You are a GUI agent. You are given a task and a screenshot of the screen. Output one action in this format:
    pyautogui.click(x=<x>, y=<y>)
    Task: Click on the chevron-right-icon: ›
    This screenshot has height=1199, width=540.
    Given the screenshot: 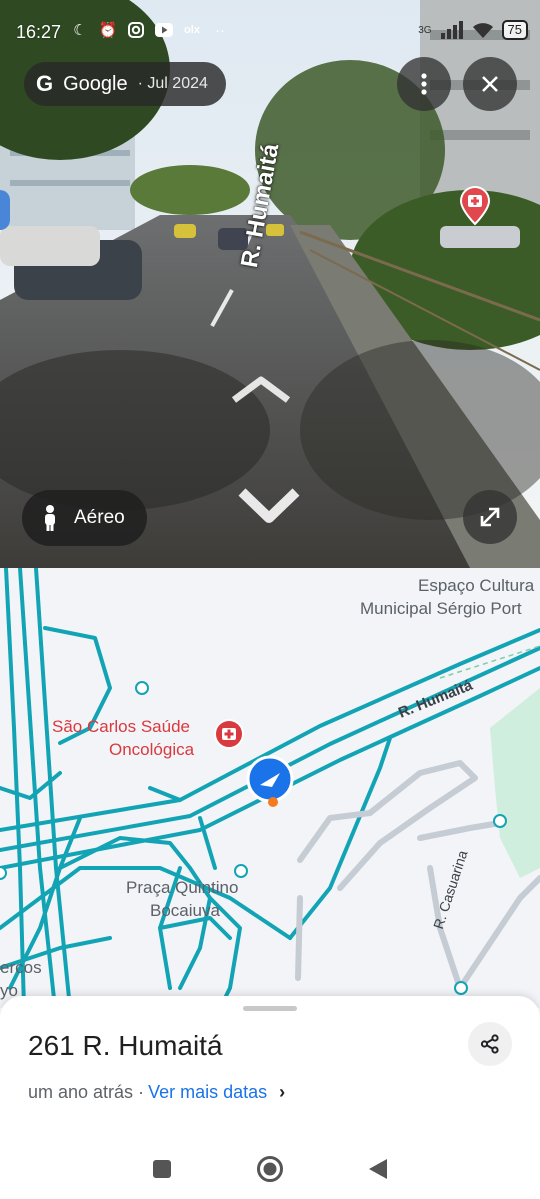 What is the action you would take?
    pyautogui.click(x=282, y=1092)
    